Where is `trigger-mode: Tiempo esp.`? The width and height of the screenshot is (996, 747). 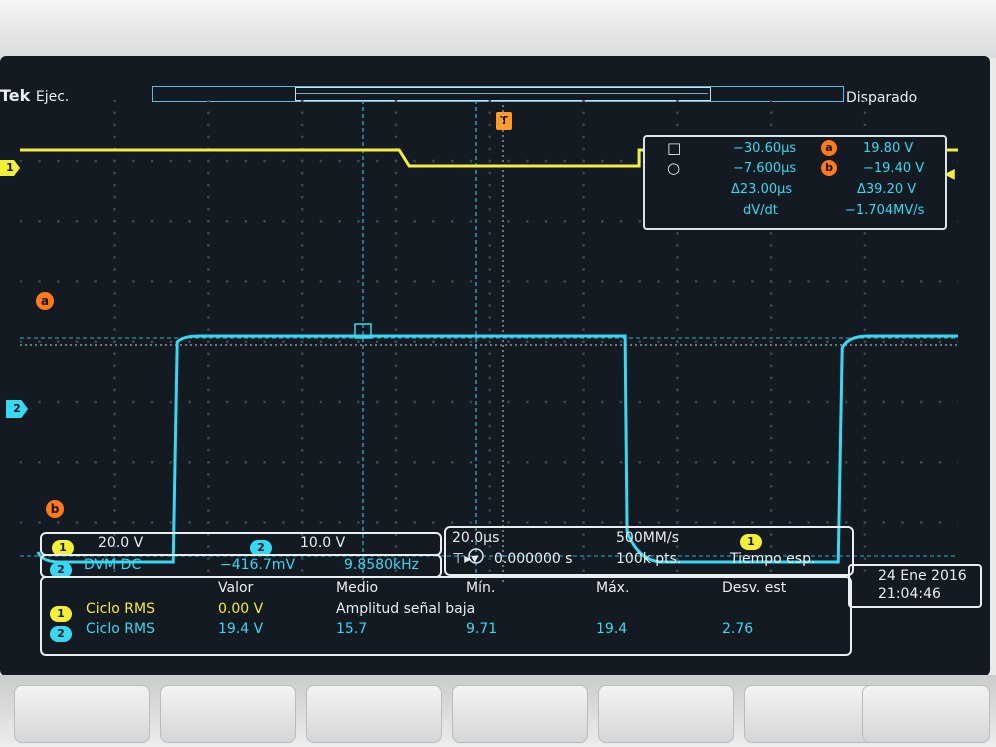
trigger-mode: Tiempo esp. is located at coordinates (772, 559).